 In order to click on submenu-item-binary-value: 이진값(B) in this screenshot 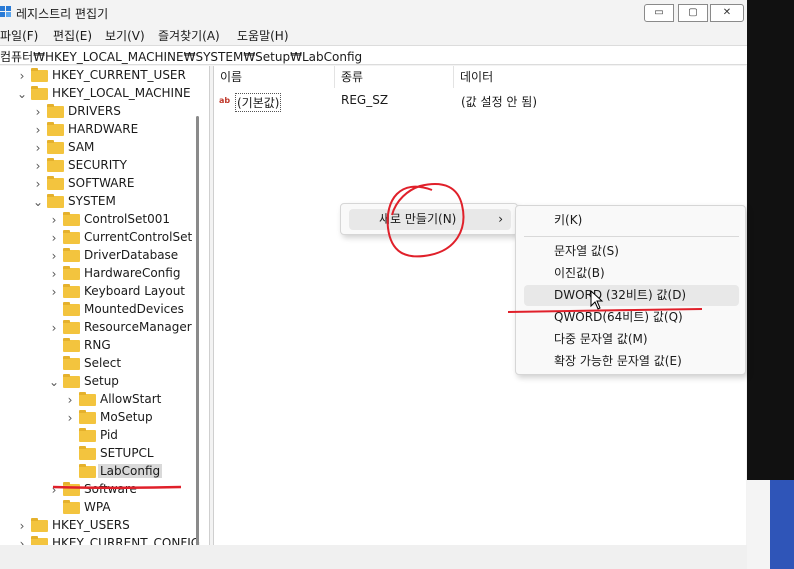, I will do `click(631, 273)`.